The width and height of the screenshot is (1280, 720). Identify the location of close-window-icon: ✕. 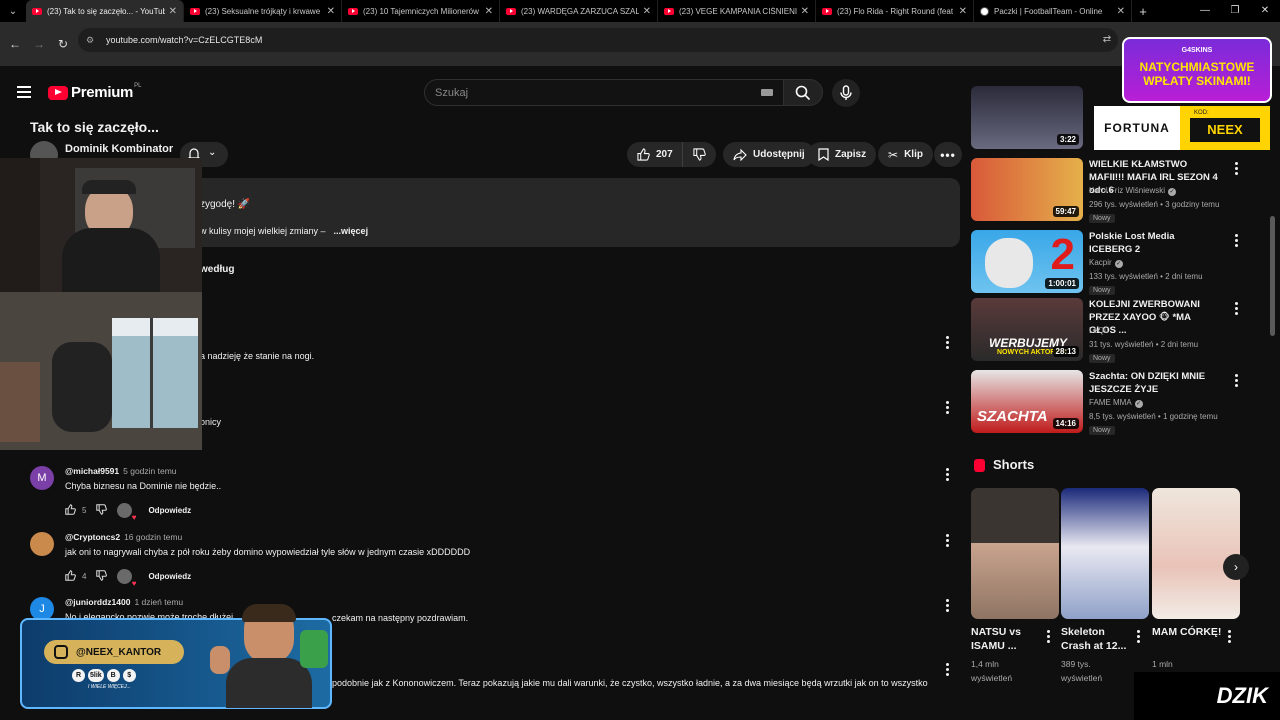
(1265, 11).